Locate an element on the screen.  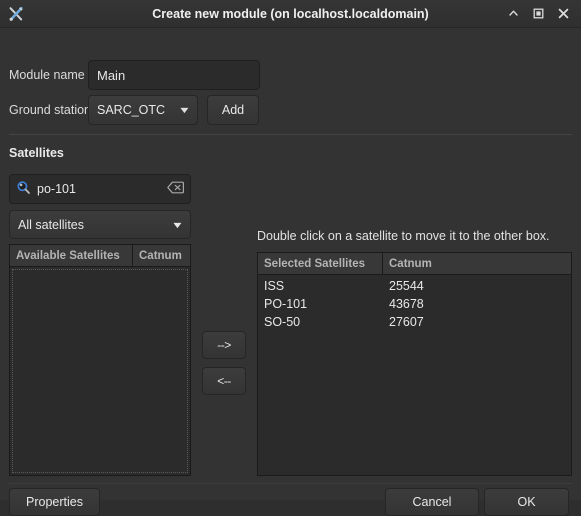
available-list-header: Available Satellites Catnum is located at coordinates (100, 256).